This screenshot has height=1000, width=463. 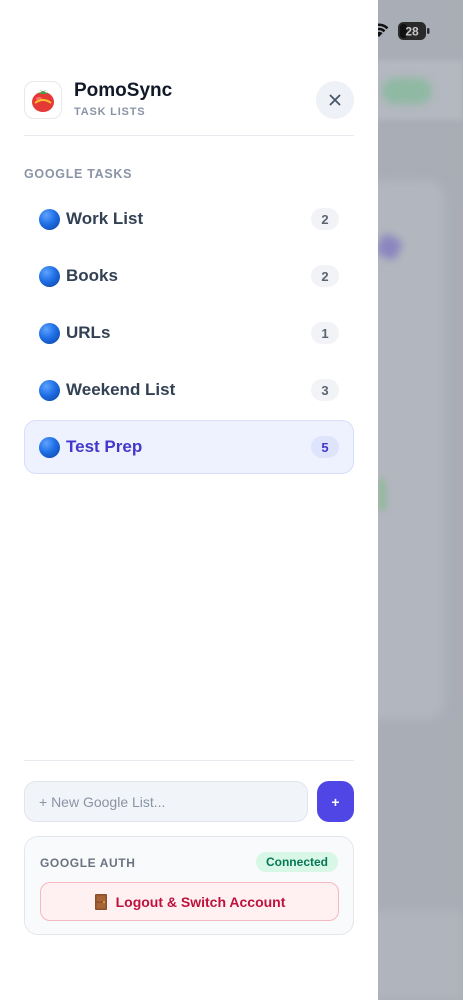 I want to click on app-name: PomoSync, so click(x=123, y=90).